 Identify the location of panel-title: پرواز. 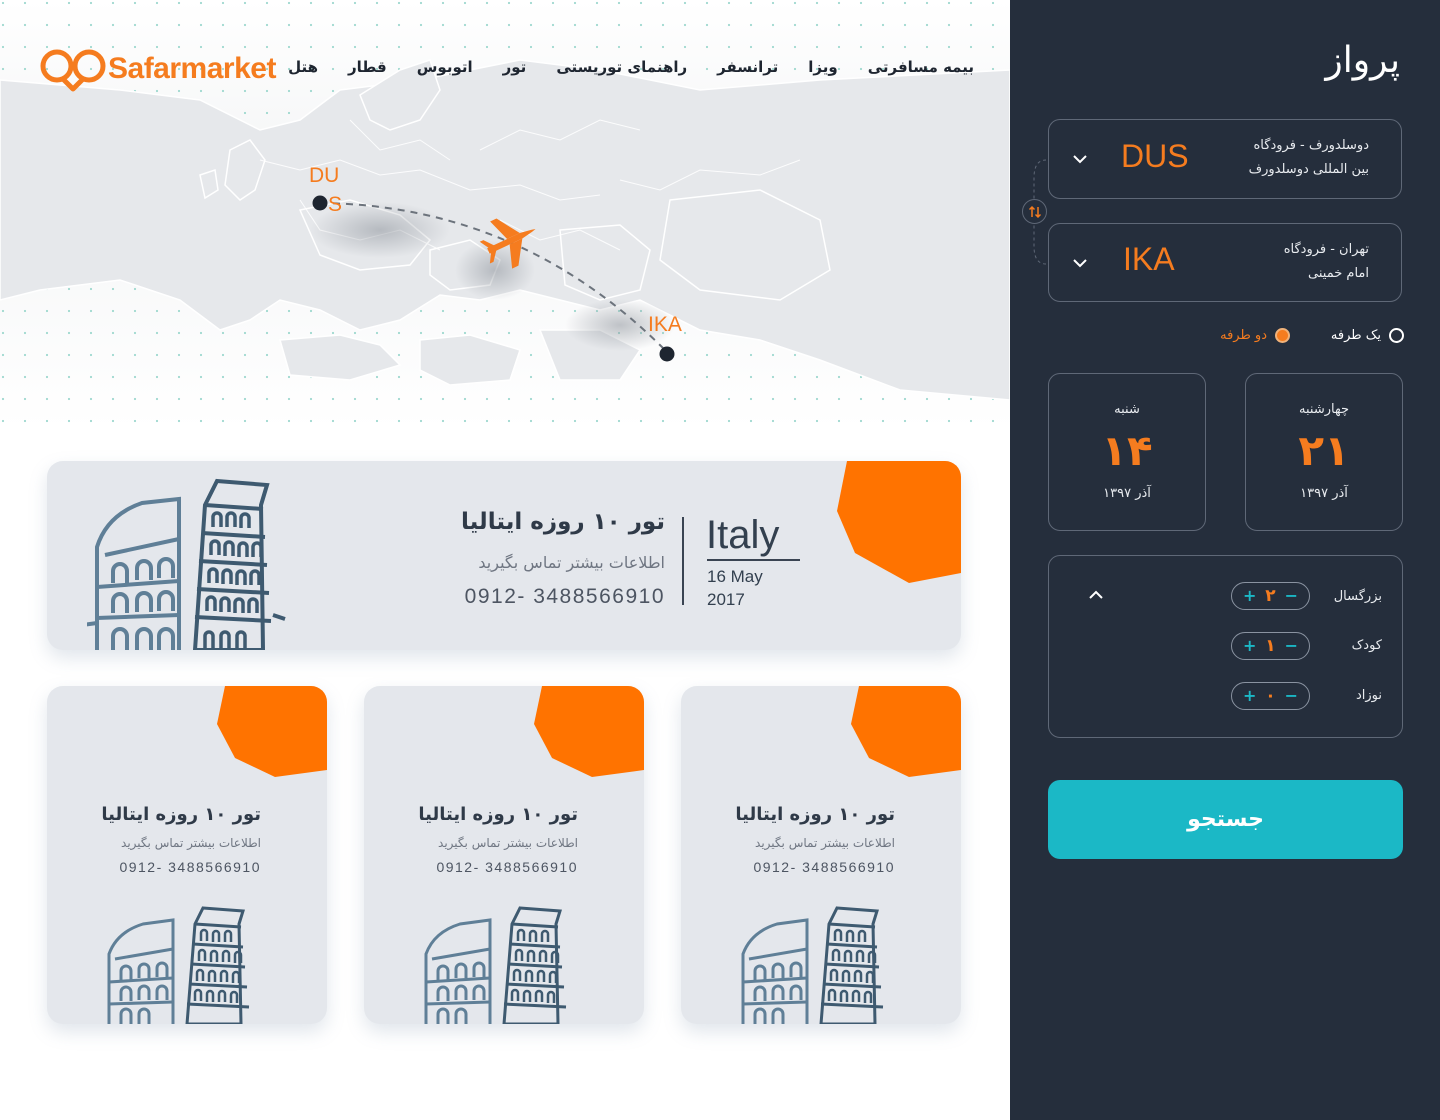
(1362, 60).